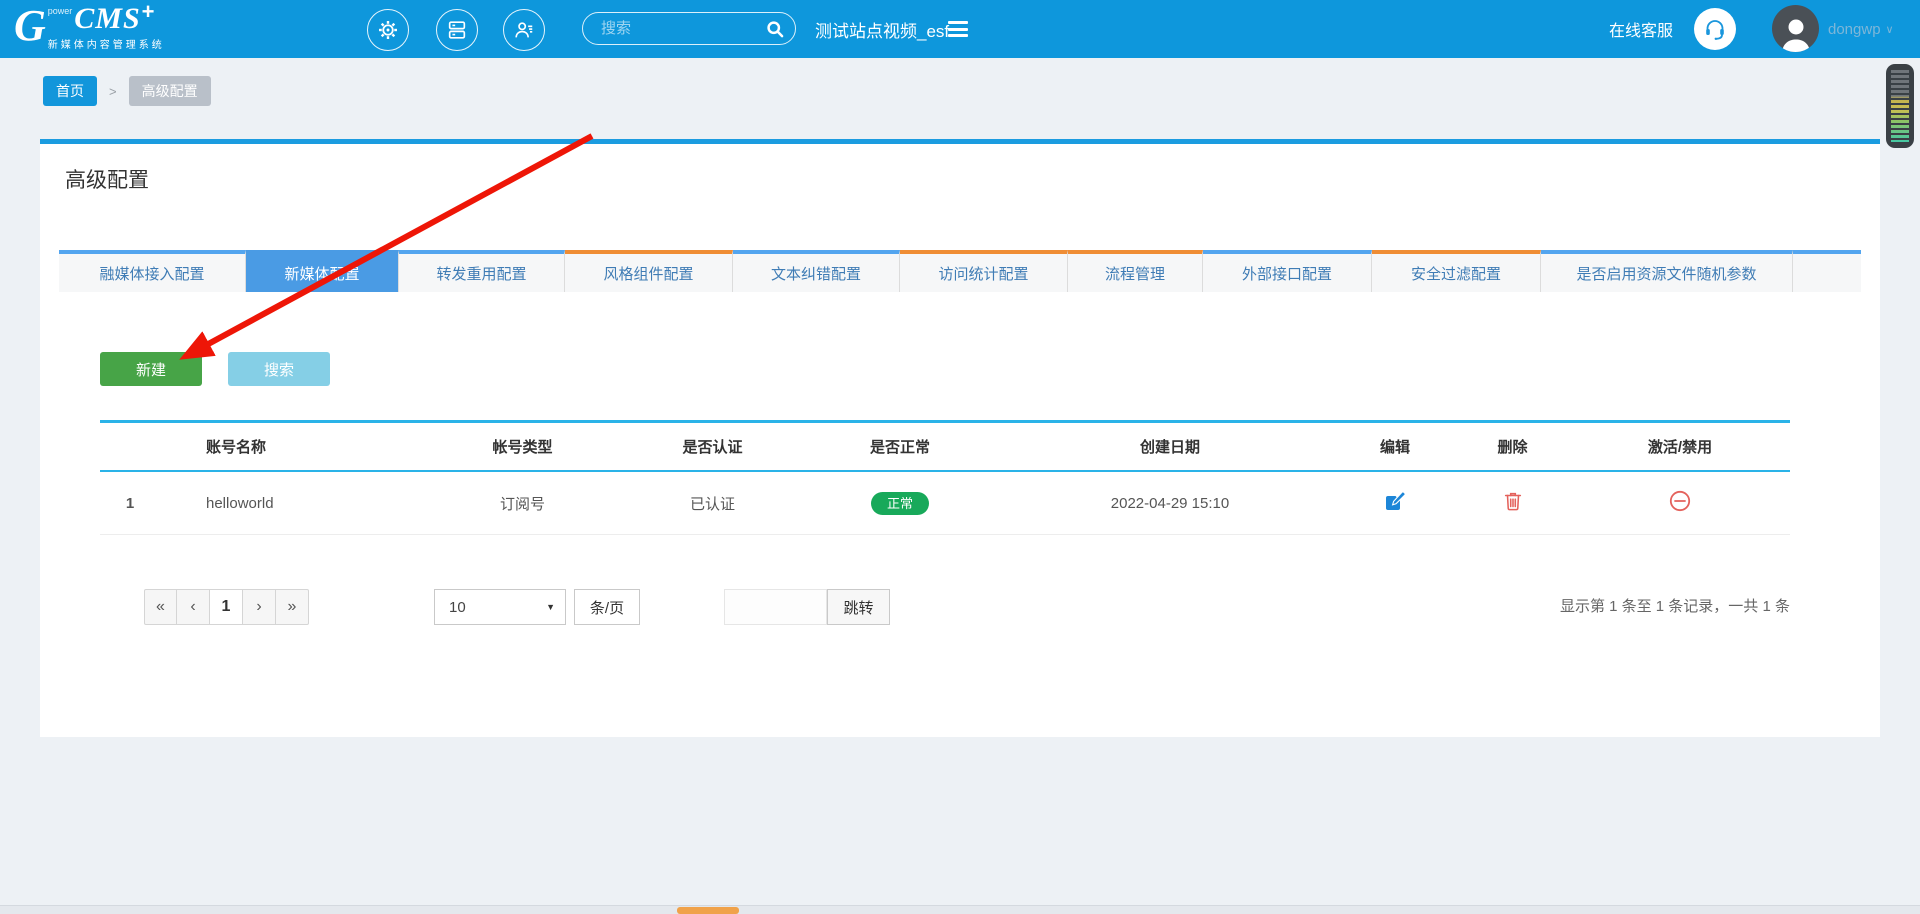  Describe the element at coordinates (169, 91) in the screenshot. I see `breadcrumb-current: 高级配置` at that location.